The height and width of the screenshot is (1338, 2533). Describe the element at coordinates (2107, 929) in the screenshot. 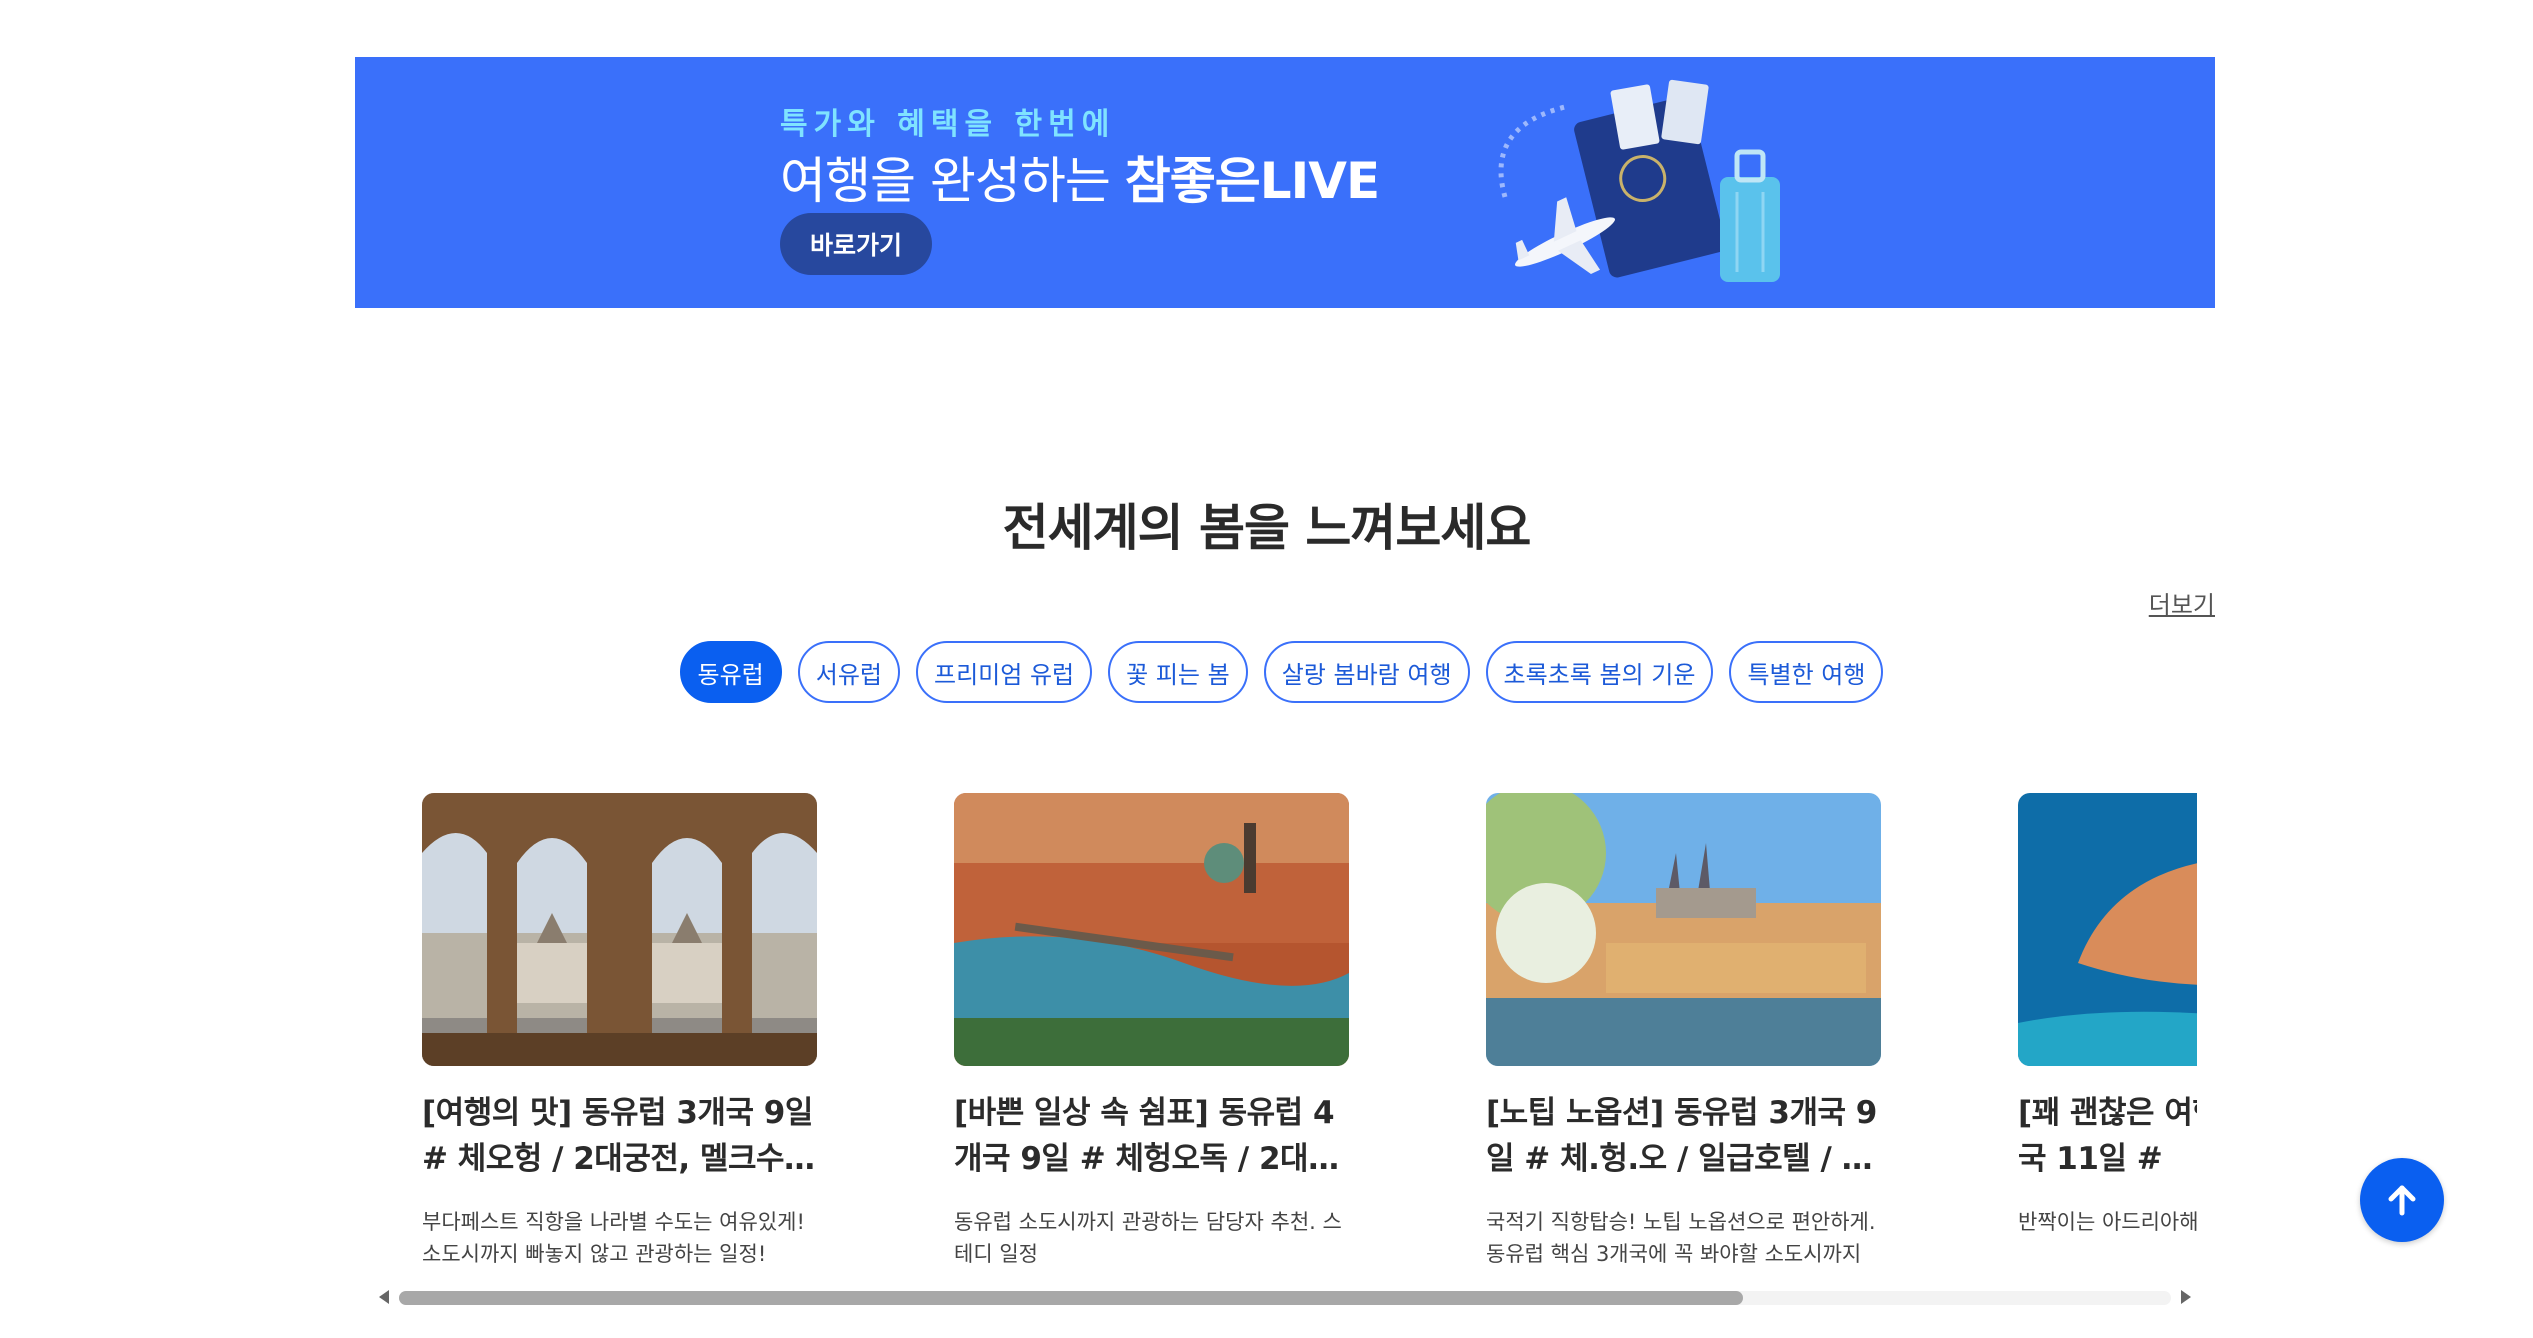

I see `dubrovnik-coast-image` at that location.